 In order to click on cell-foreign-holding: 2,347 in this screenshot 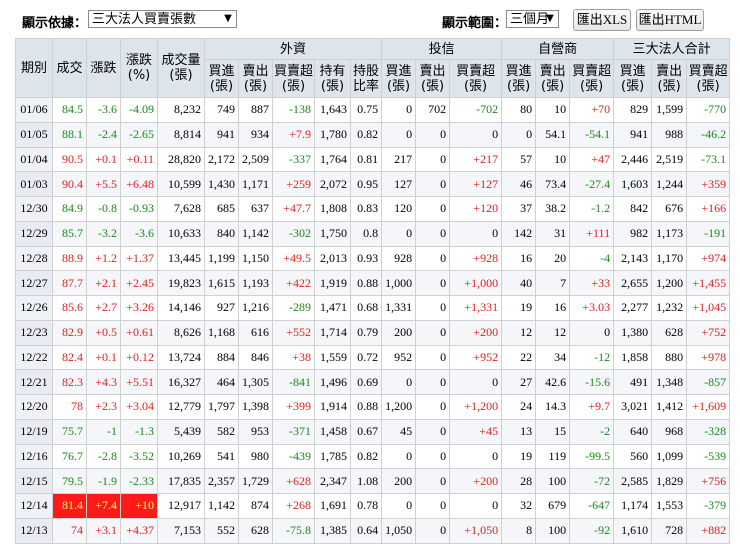, I will do `click(332, 481)`.